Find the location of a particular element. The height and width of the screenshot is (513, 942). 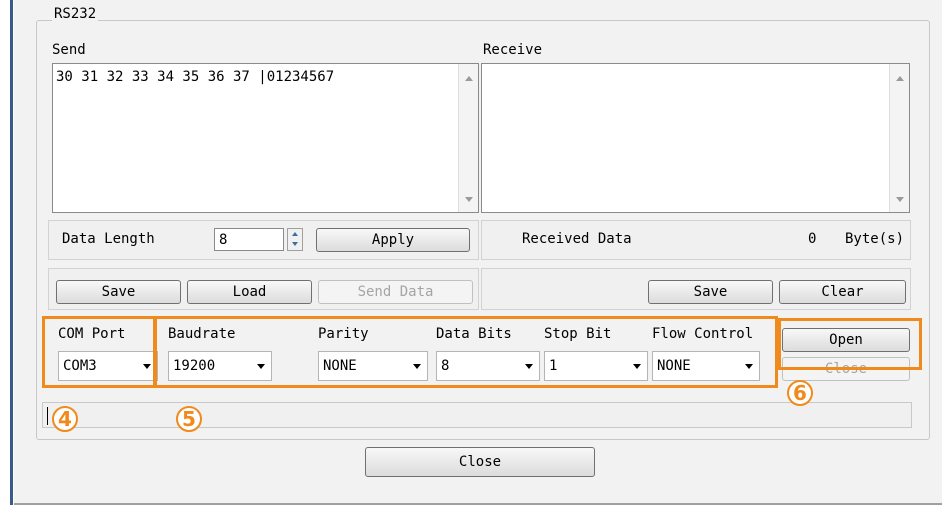

annotation-badge-5: 5 is located at coordinates (189, 419).